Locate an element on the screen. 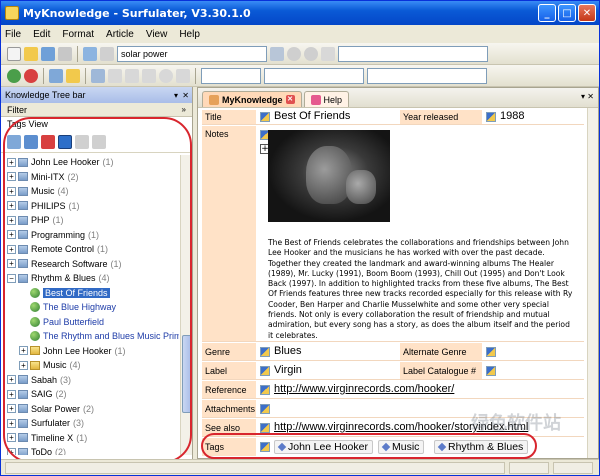  reference-link: http://www.virginrecords.com/hooker/ is located at coordinates (364, 389).